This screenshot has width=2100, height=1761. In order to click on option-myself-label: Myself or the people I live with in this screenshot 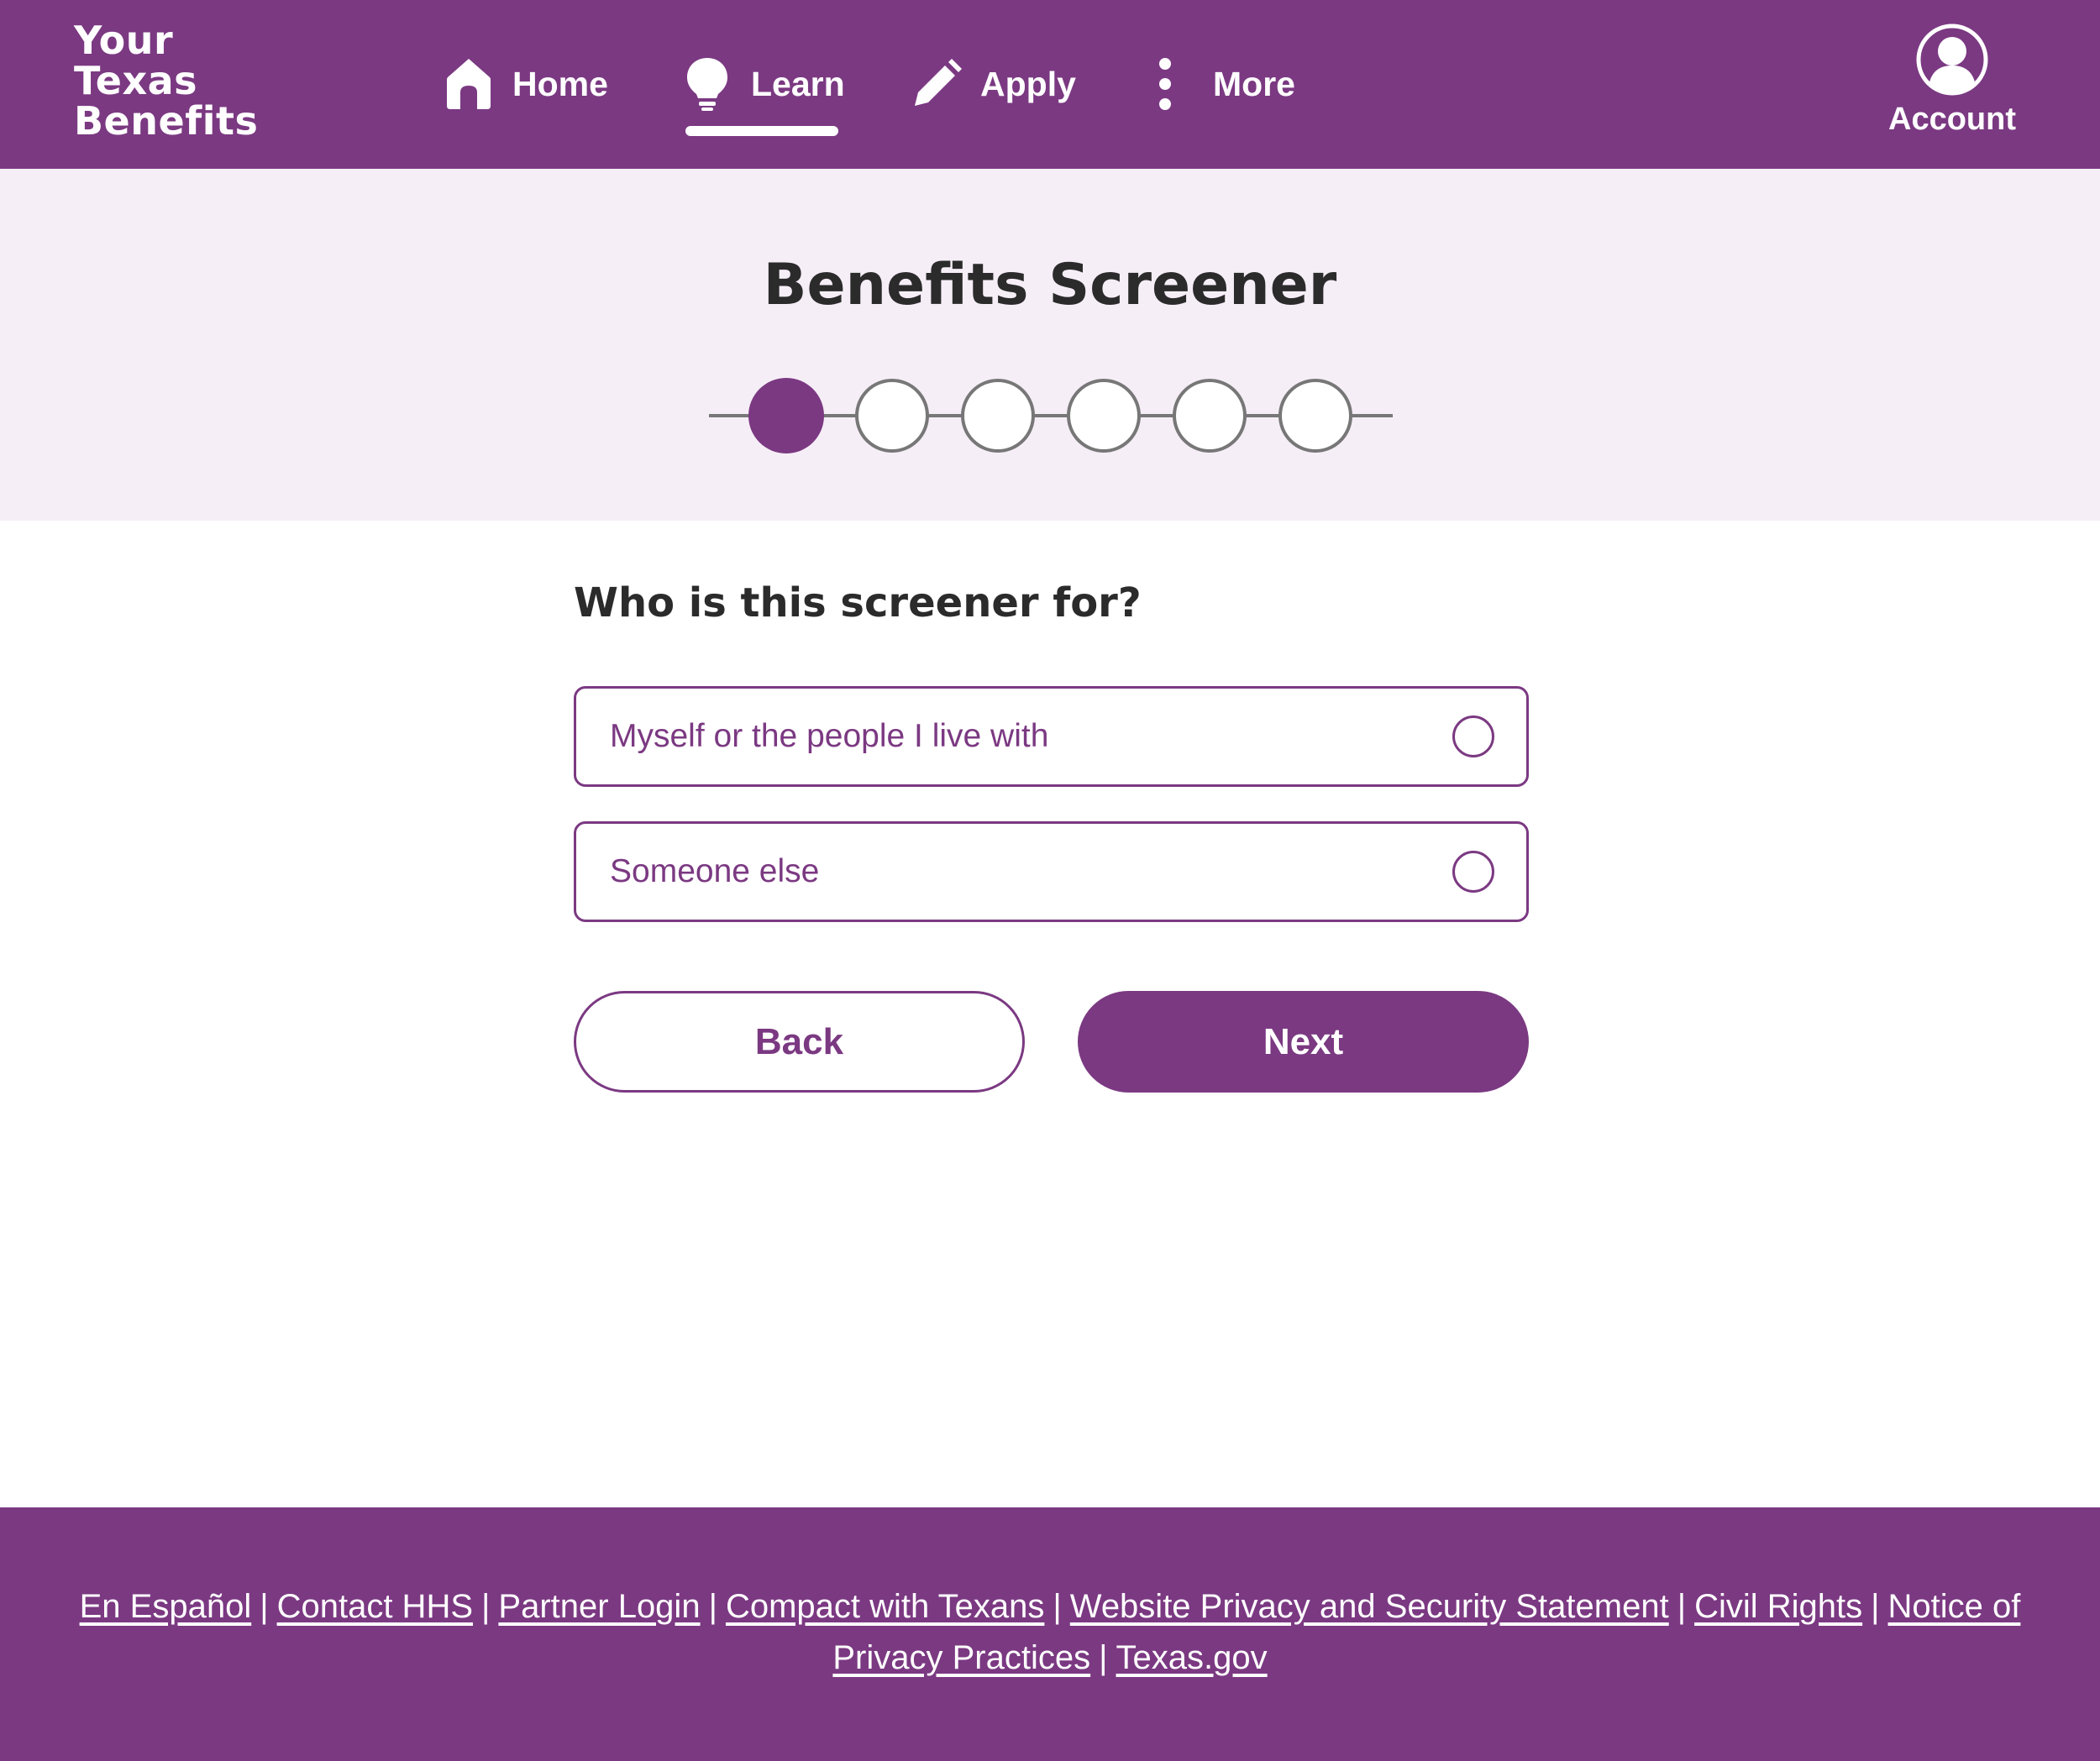, I will do `click(829, 736)`.